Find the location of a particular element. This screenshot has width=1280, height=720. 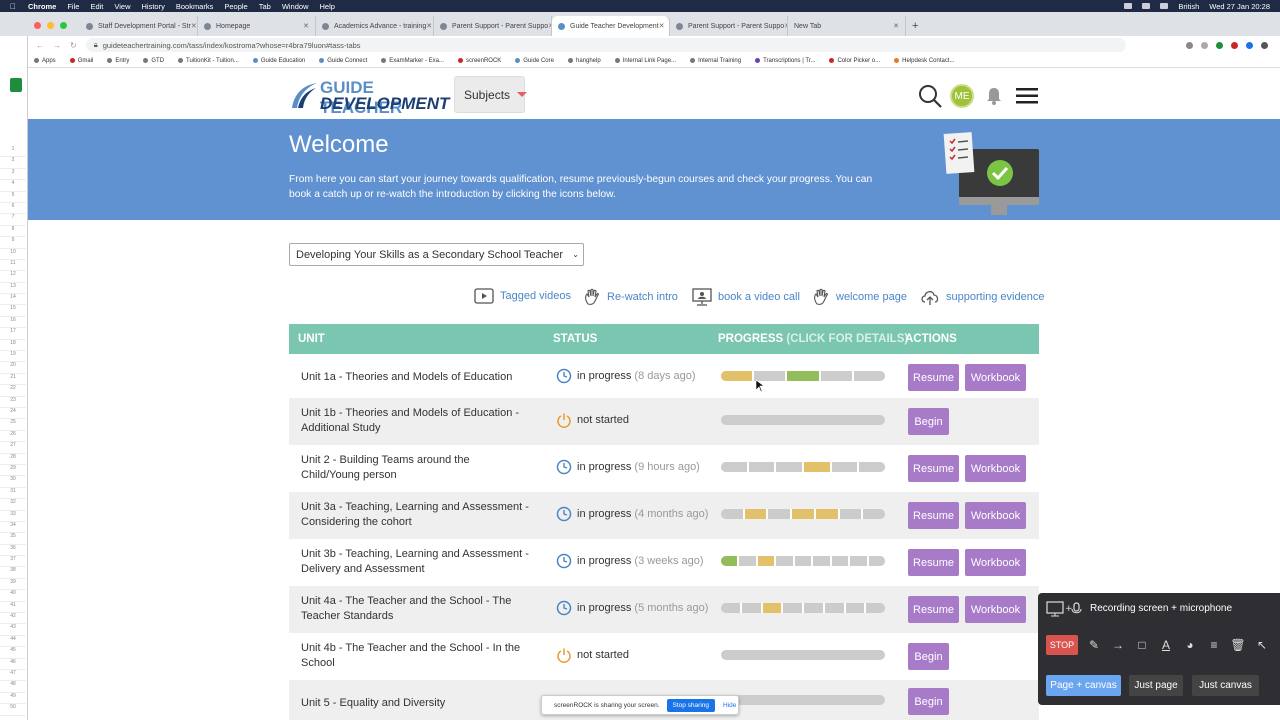

input-language: British is located at coordinates (1188, 6).